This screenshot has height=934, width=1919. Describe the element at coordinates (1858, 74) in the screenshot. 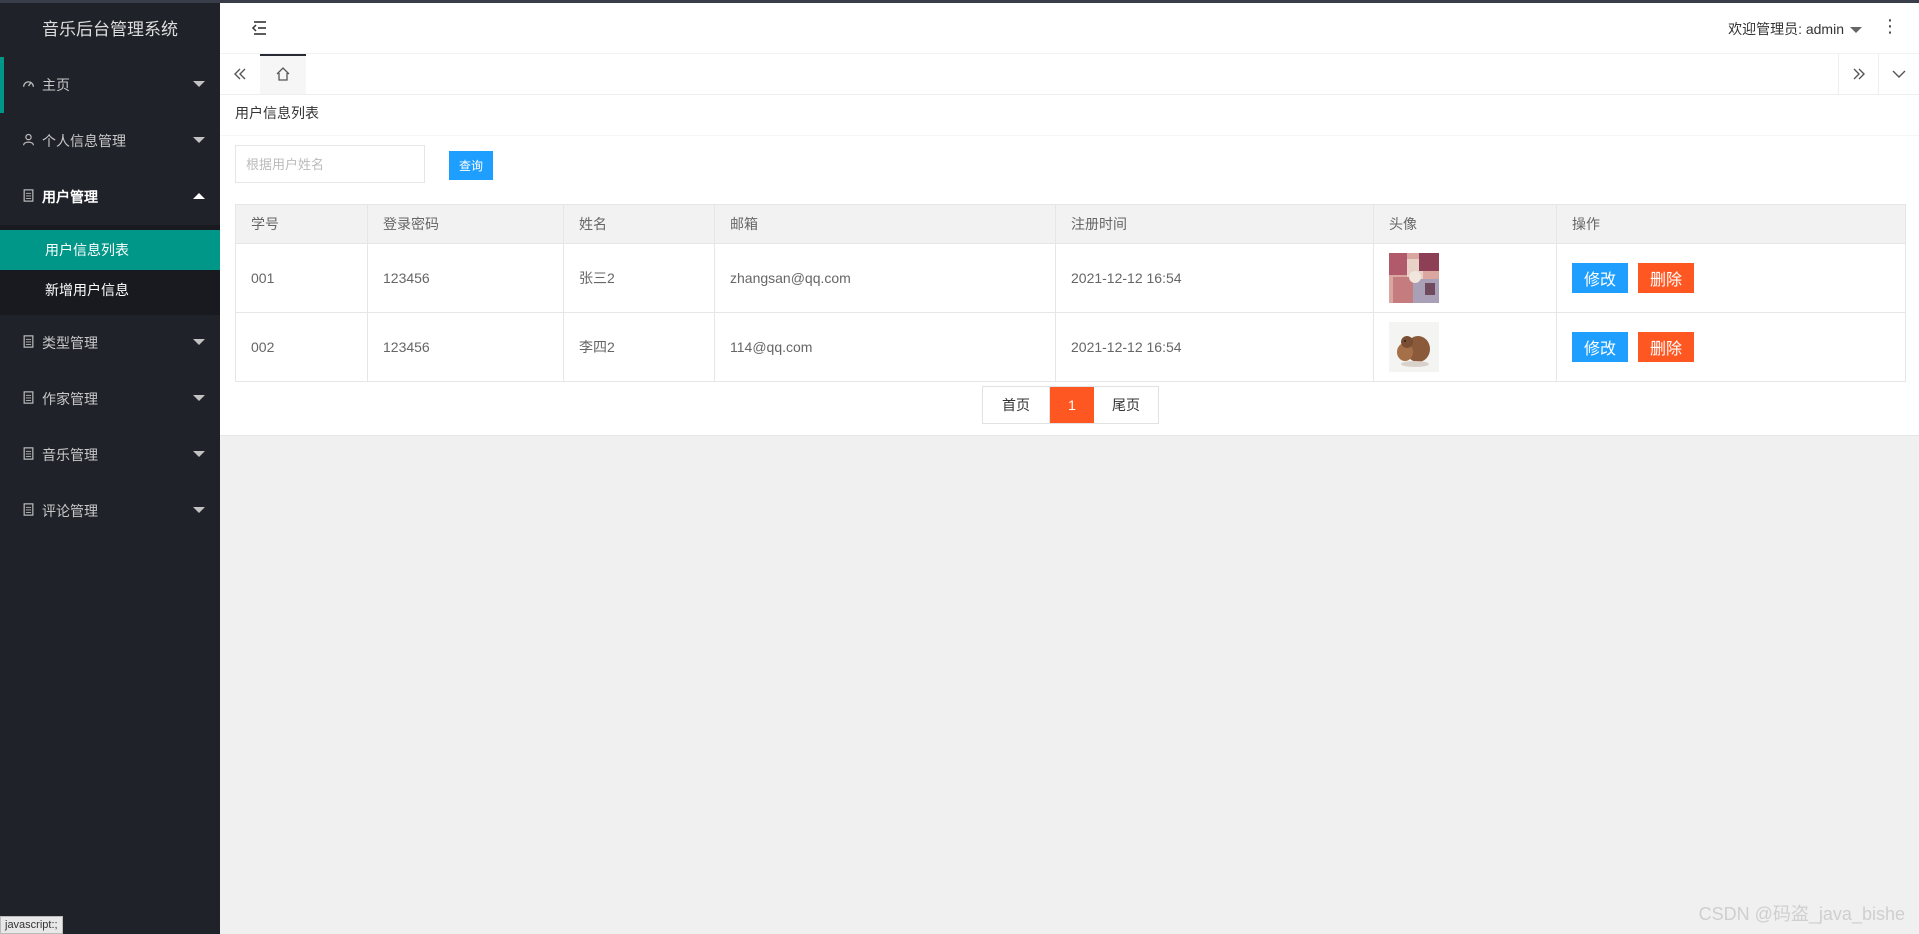

I see `scroll-right-icon` at that location.